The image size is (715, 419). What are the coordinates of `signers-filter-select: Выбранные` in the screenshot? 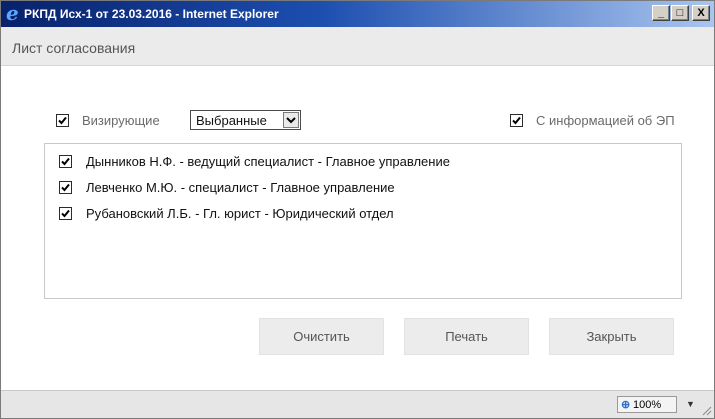 It's located at (245, 120).